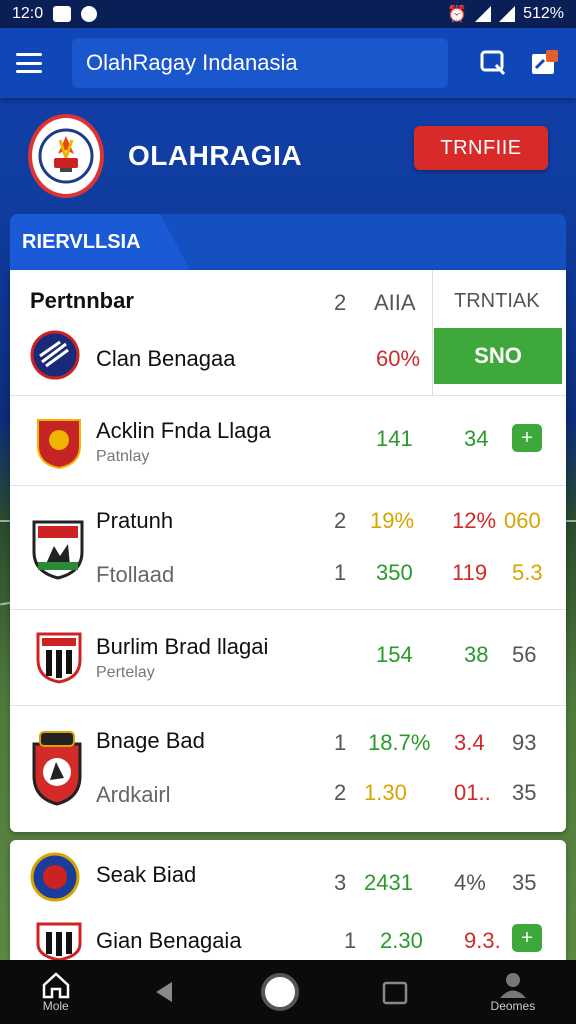 Image resolution: width=576 pixels, height=1024 pixels. What do you see at coordinates (481, 148) in the screenshot?
I see `trending-button: TRNFIIE` at bounding box center [481, 148].